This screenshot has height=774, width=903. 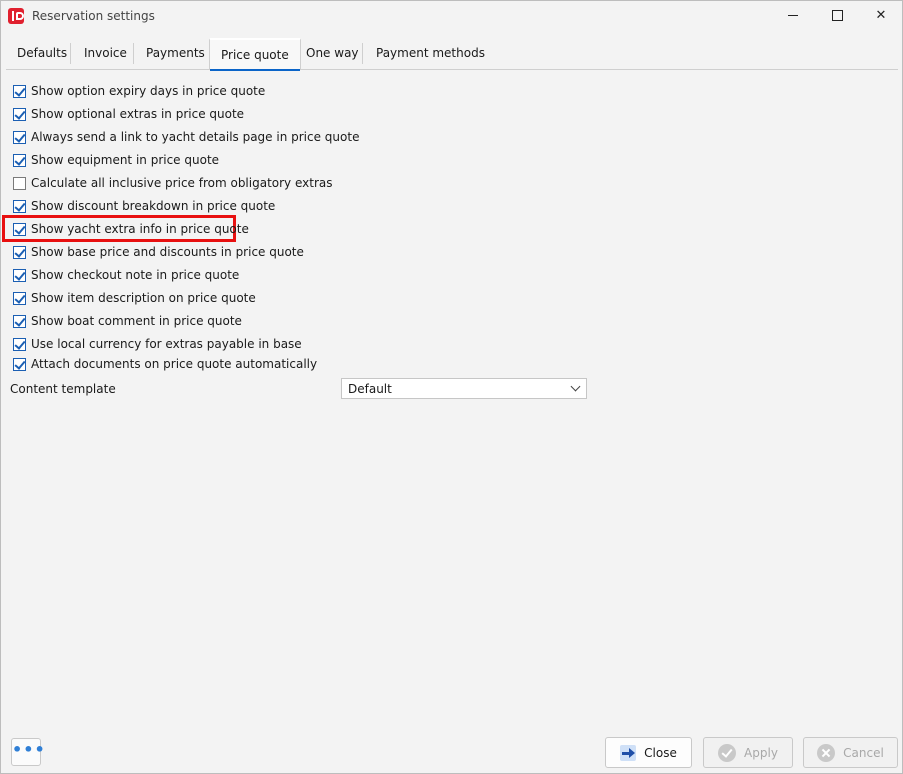 What do you see at coordinates (128, 114) in the screenshot?
I see `option-show-optional-extras: Show optional extras in price quote` at bounding box center [128, 114].